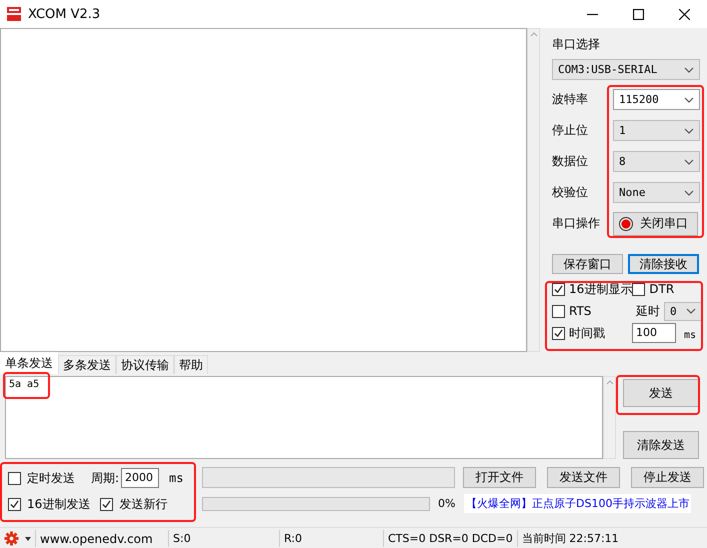  Describe the element at coordinates (58, 504) in the screenshot. I see `checkbox-label: 16进制发送` at that location.